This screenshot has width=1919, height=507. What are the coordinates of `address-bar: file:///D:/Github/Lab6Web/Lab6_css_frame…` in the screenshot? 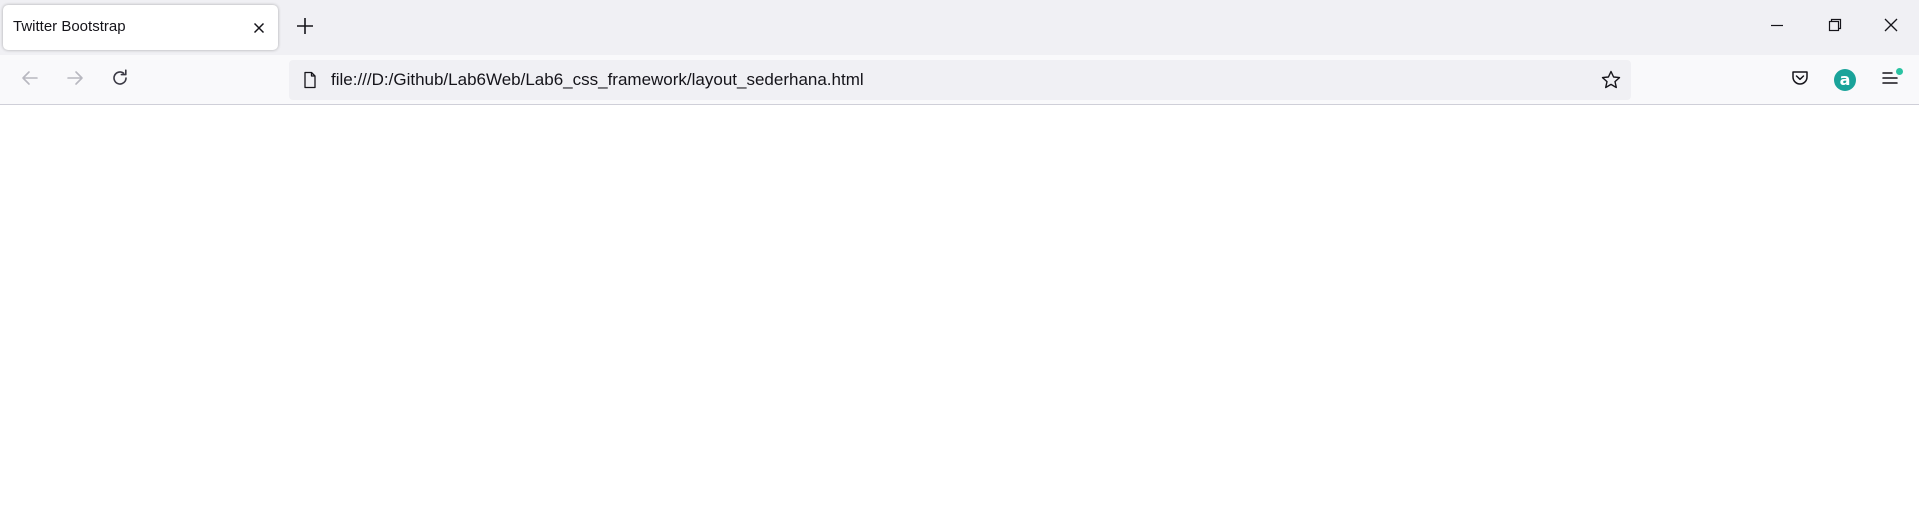 It's located at (960, 80).